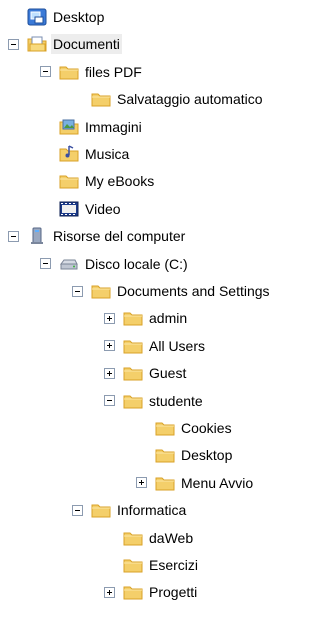 Image resolution: width=328 pixels, height=618 pixels. What do you see at coordinates (174, 565) in the screenshot?
I see `tree-item-label: Esercizi` at bounding box center [174, 565].